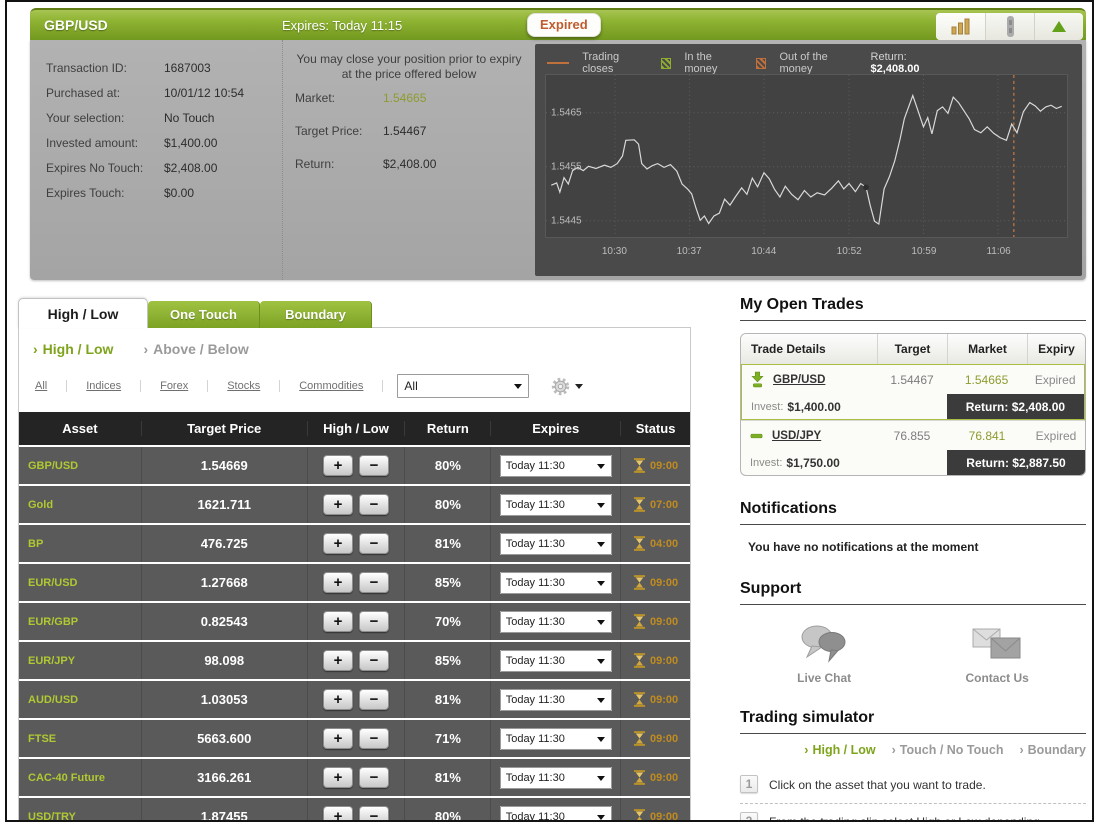 The width and height of the screenshot is (1097, 823). Describe the element at coordinates (803, 63) in the screenshot. I see `legend-label: Out of the money` at that location.